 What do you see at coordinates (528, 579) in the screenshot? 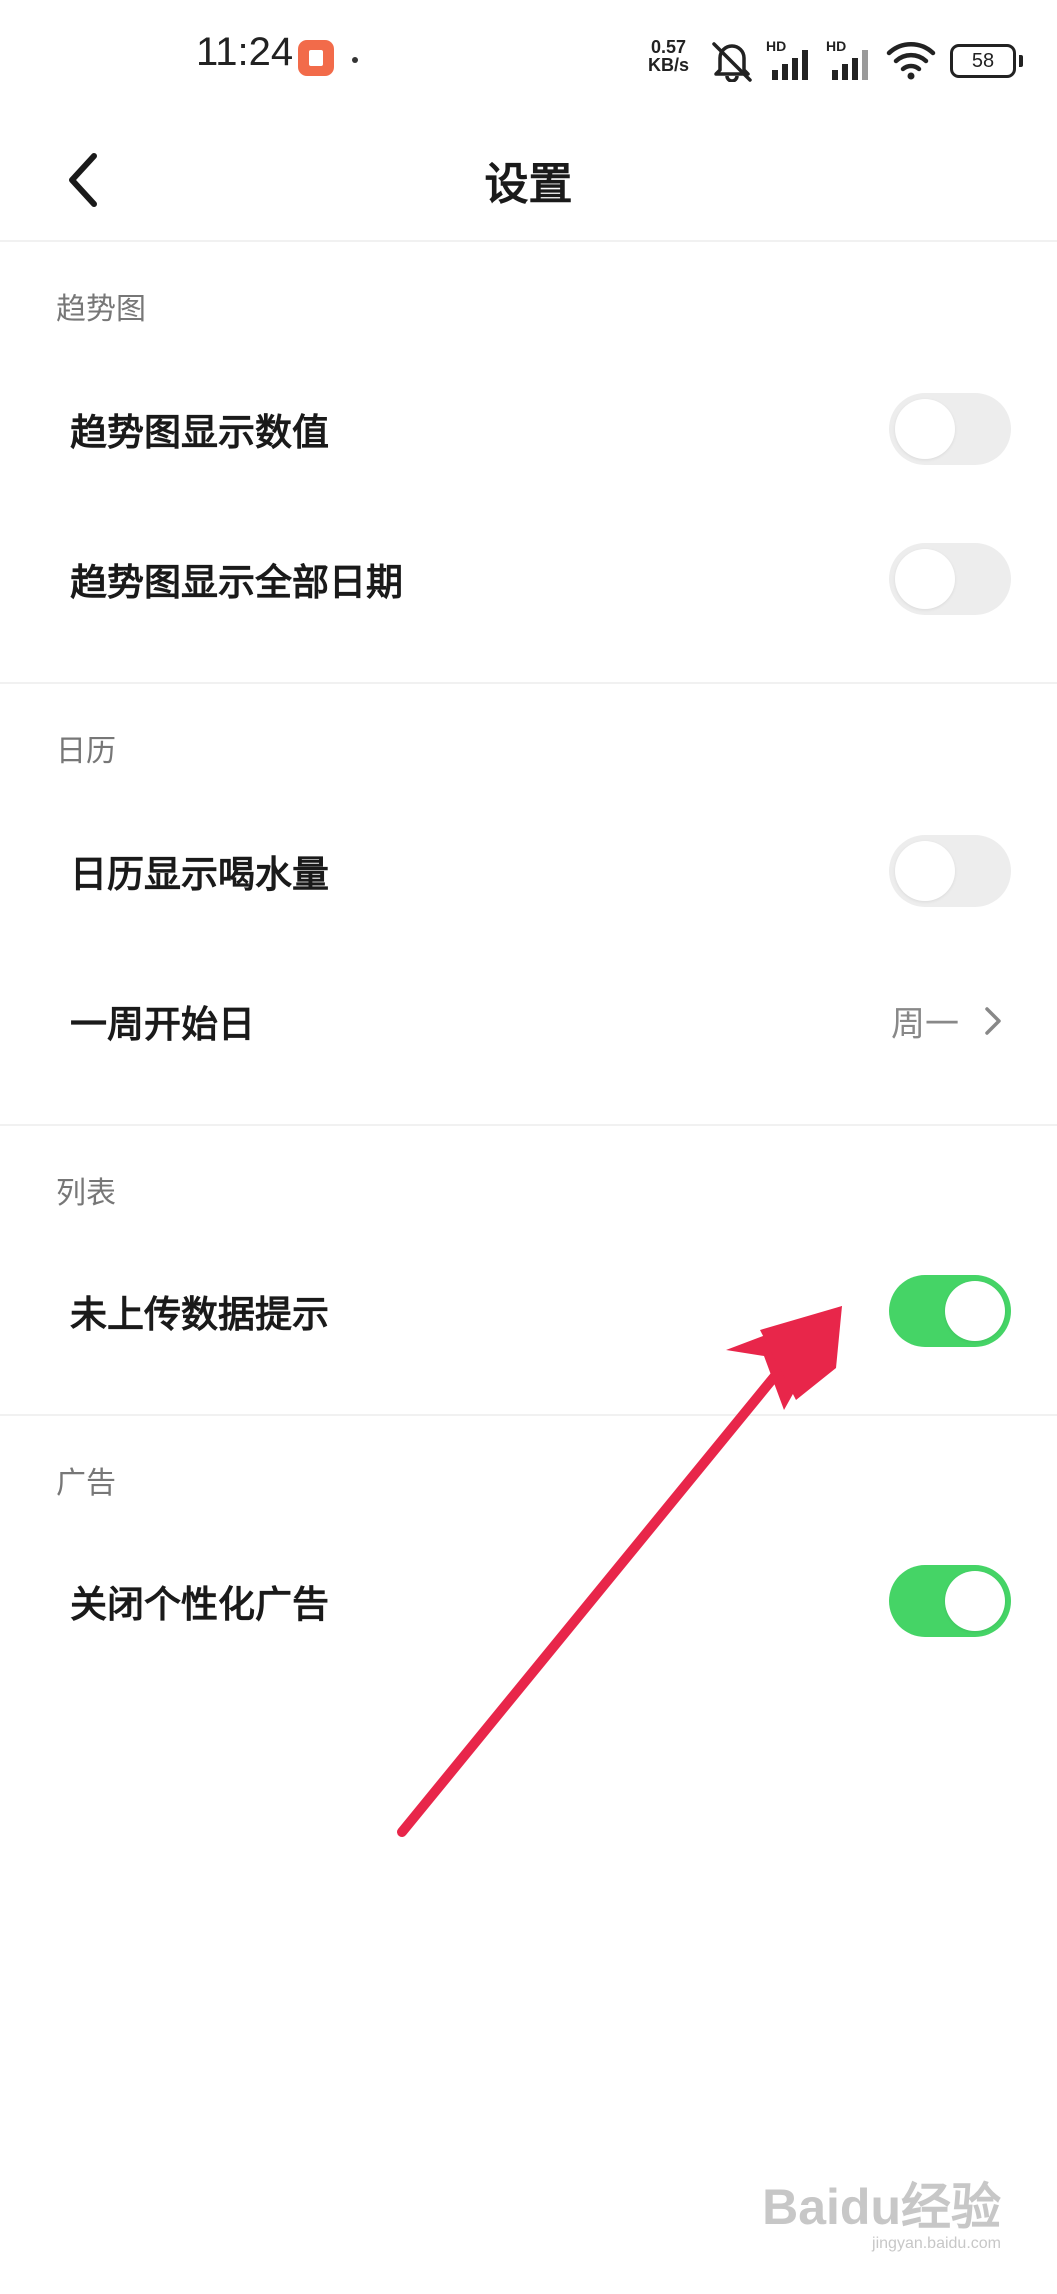
I see `setting-row-trend-show-all-dates: 趋势图显示全部日期` at bounding box center [528, 579].